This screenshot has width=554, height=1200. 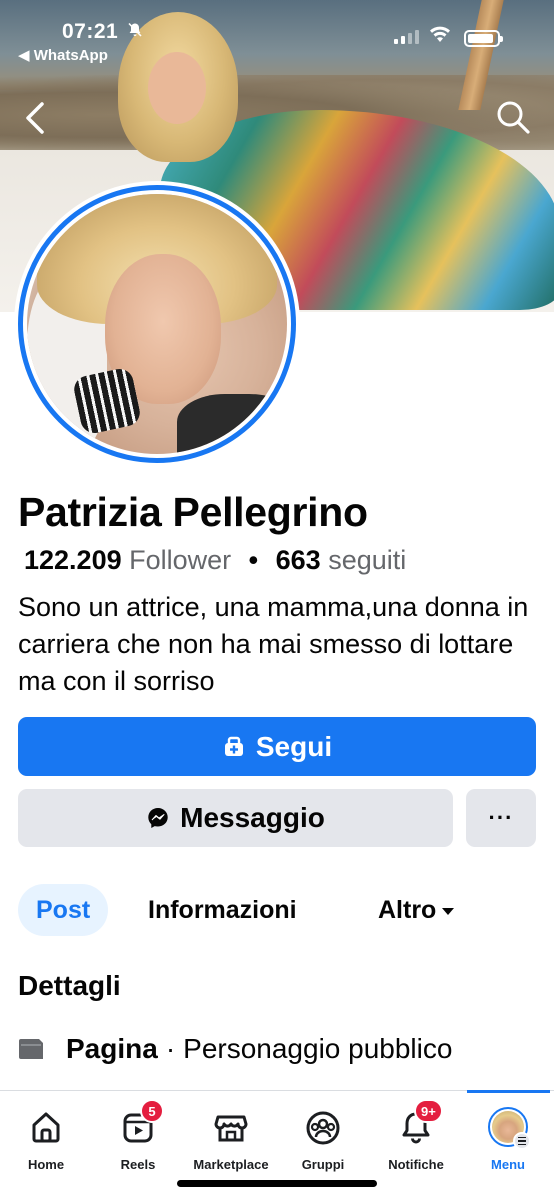 I want to click on followers-label: Follower, so click(x=180, y=560).